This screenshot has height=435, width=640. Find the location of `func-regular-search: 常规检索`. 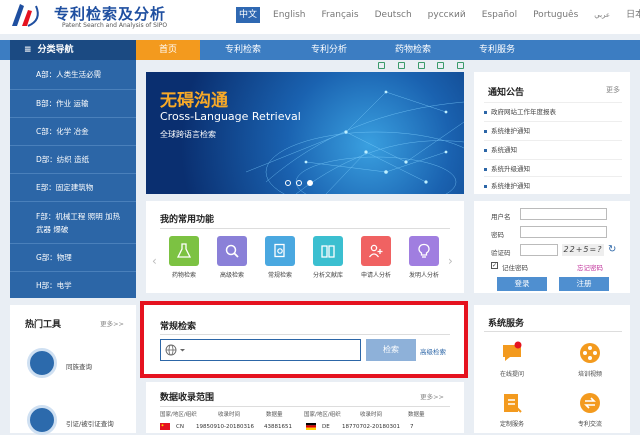

func-regular-search: 常规检索 is located at coordinates (280, 257).